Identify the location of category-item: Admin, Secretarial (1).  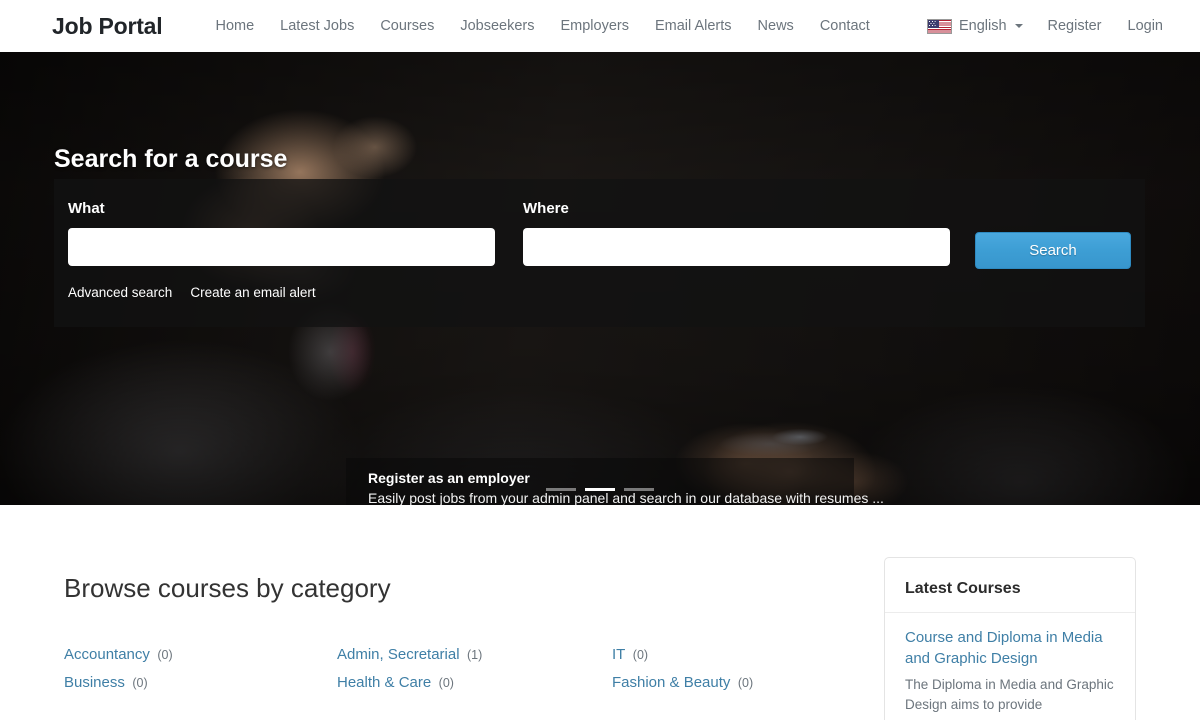
(474, 656).